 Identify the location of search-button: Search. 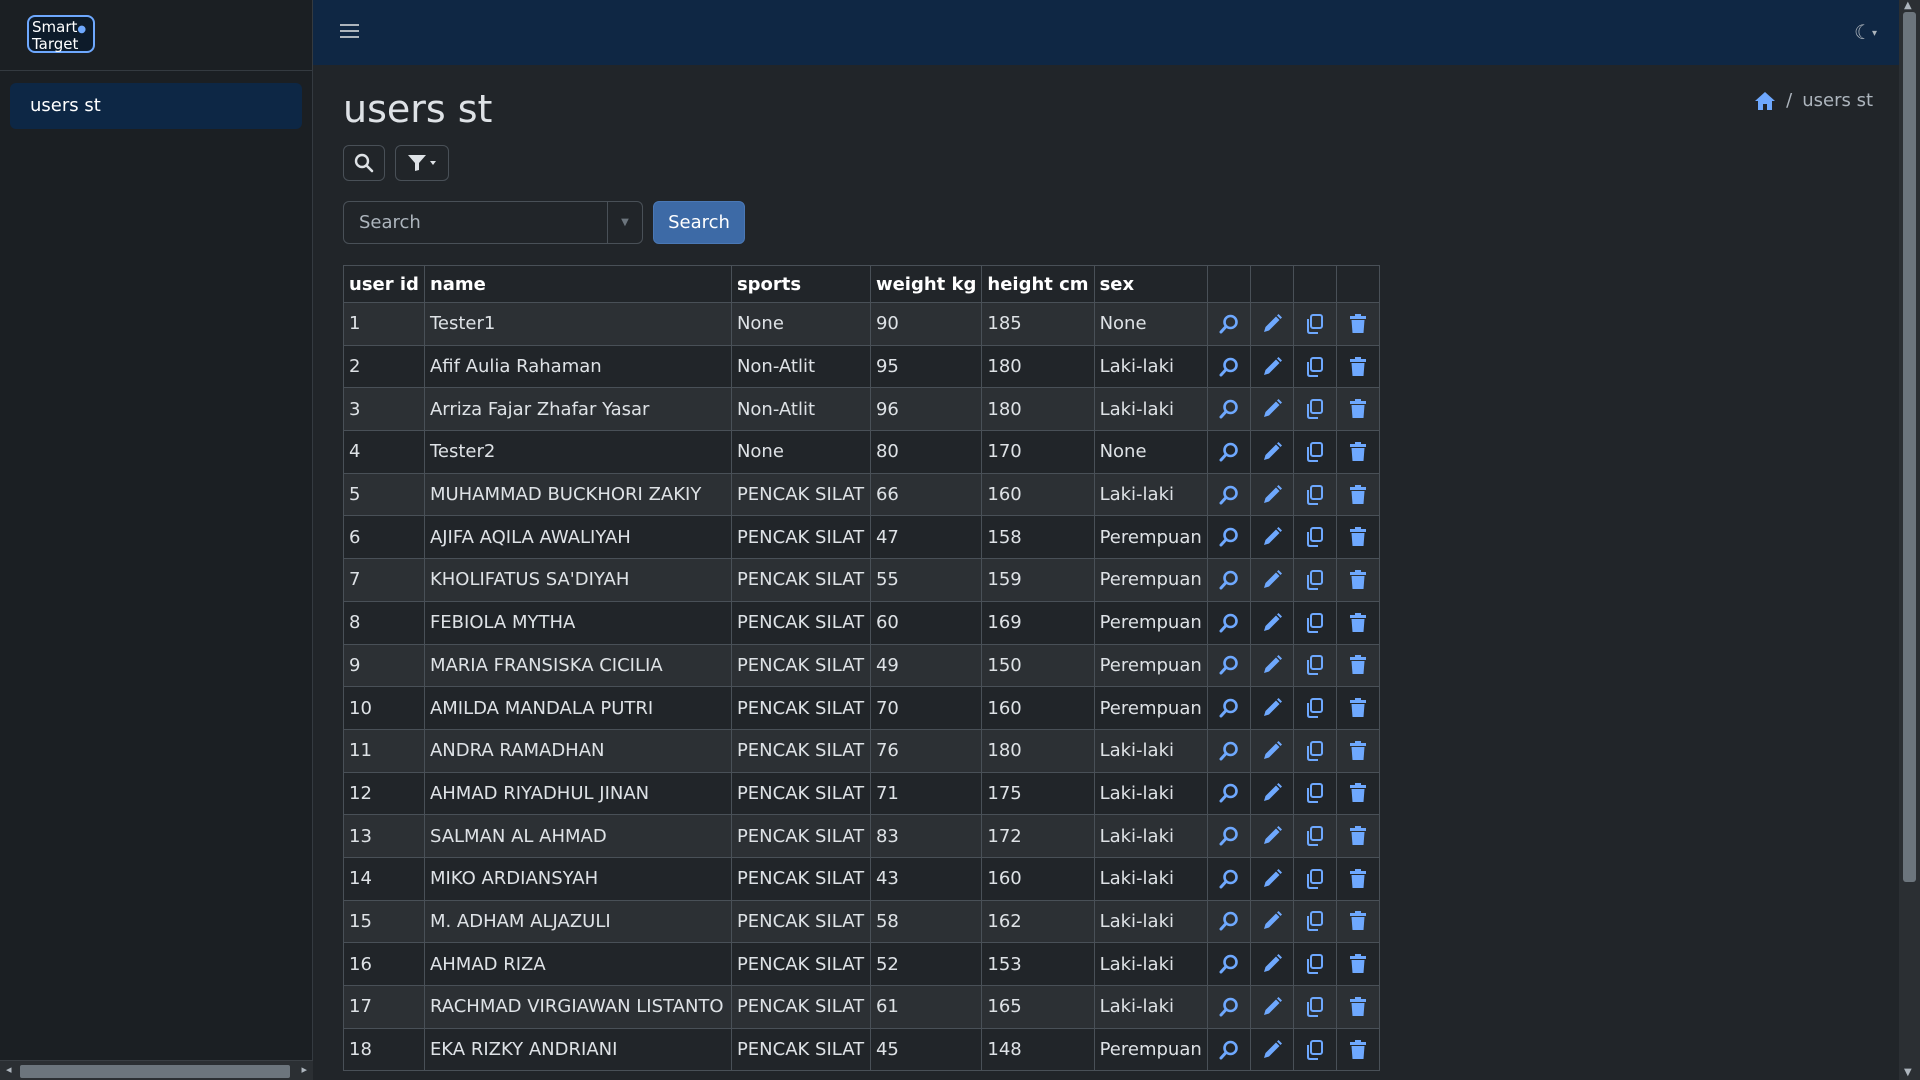
(699, 222).